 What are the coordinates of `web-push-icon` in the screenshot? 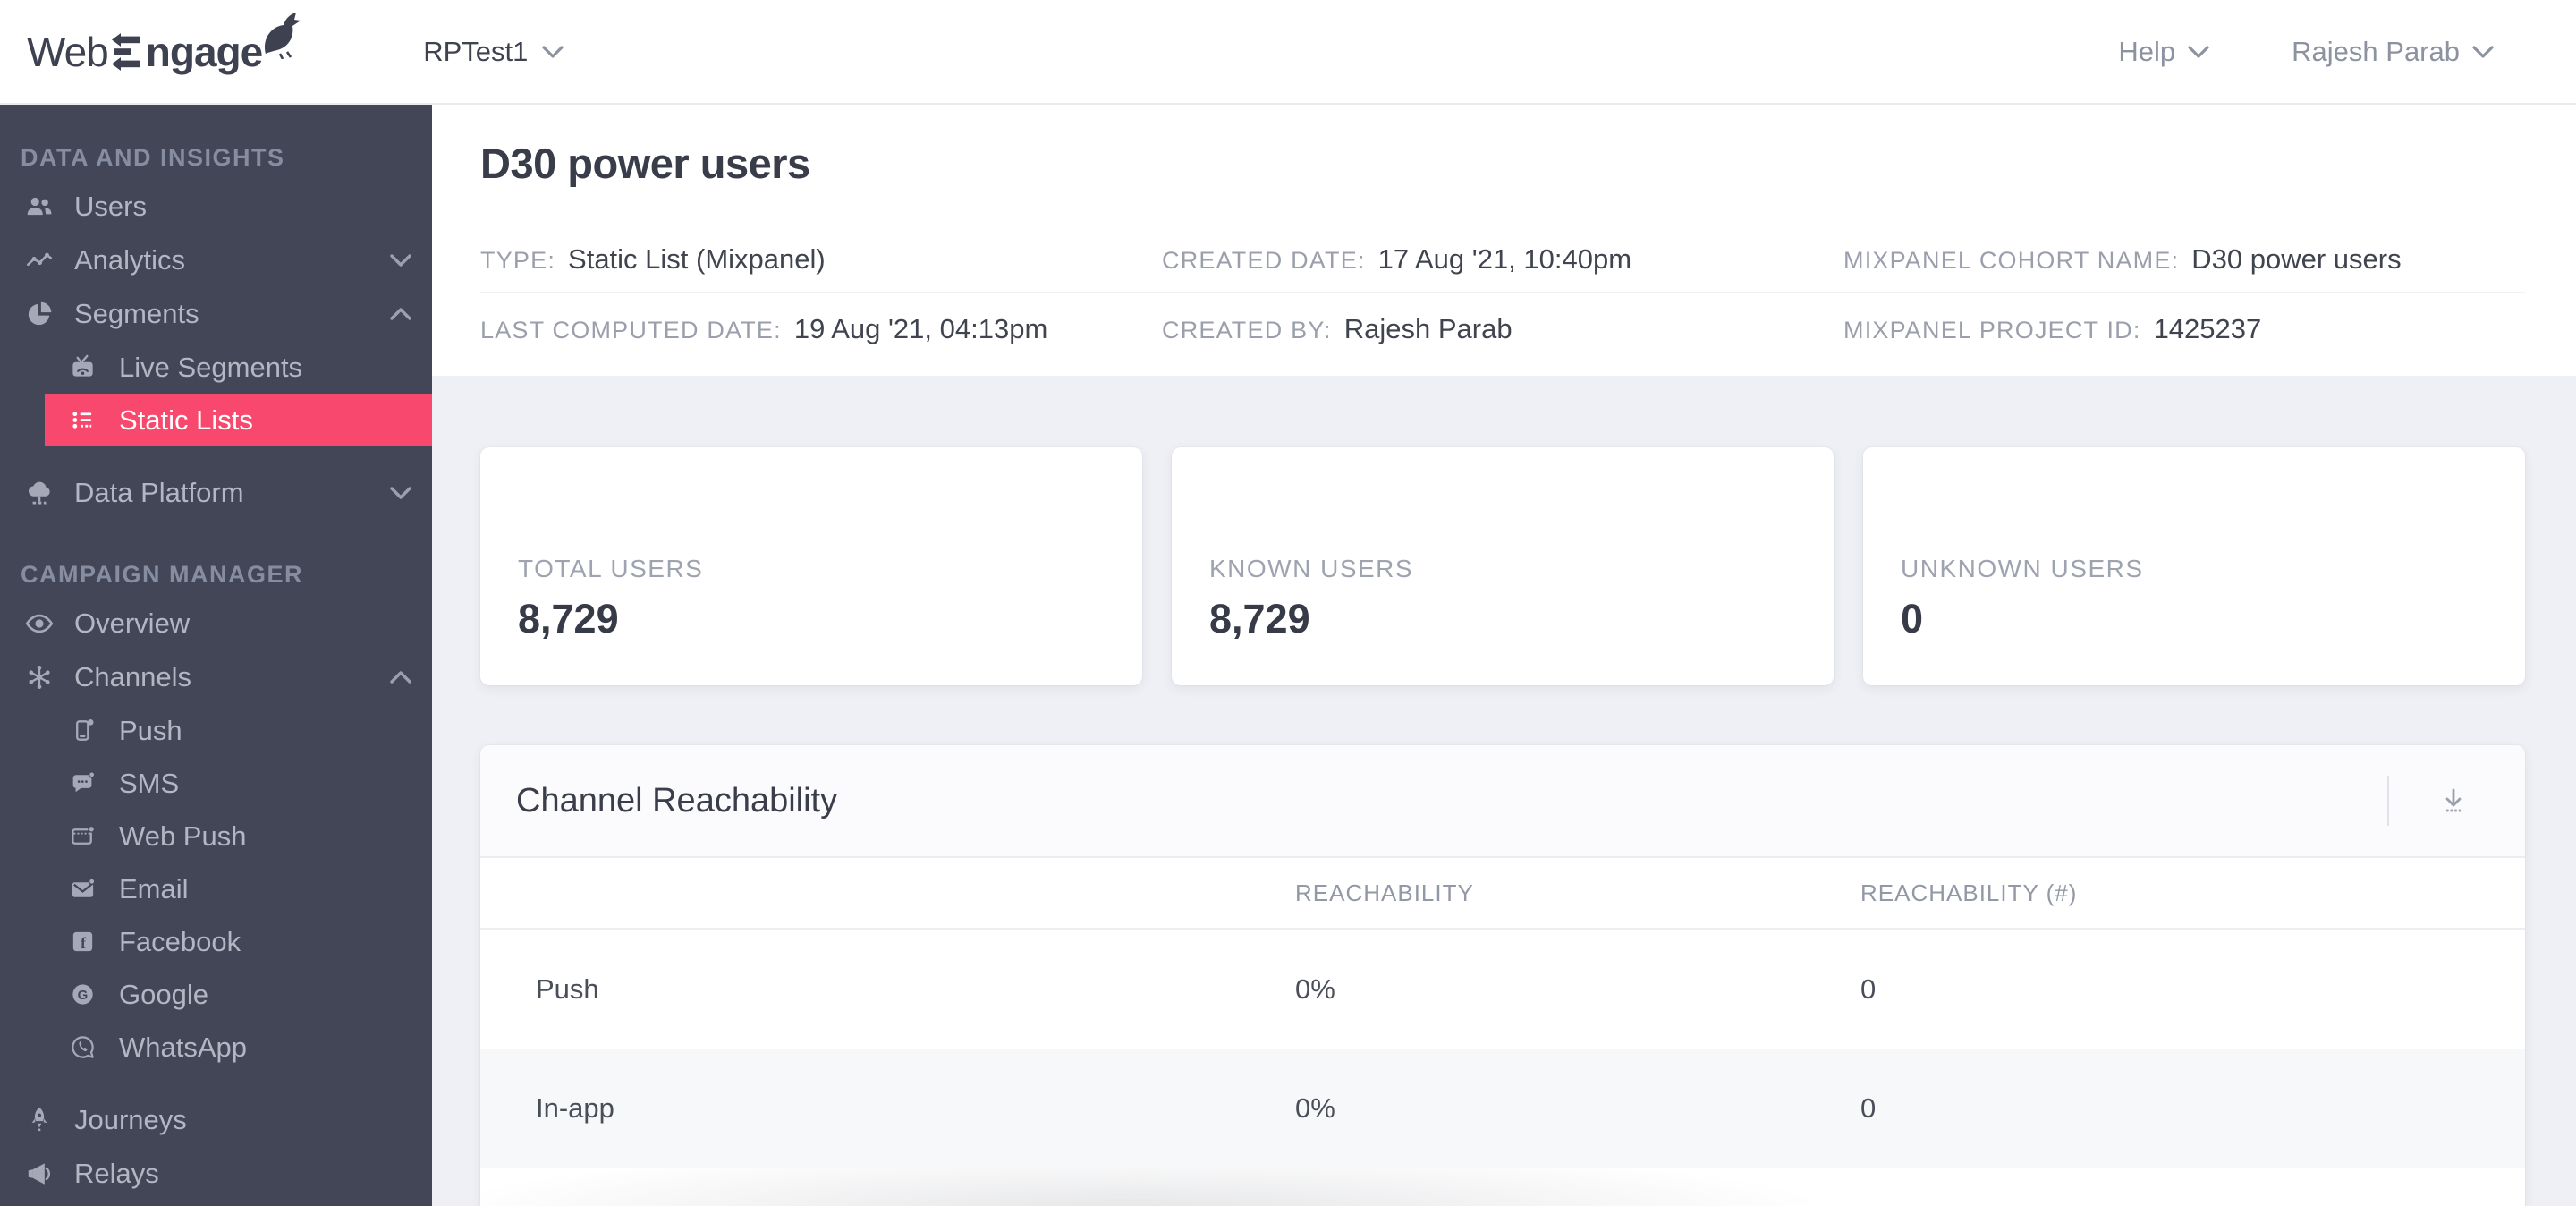 It's located at (83, 836).